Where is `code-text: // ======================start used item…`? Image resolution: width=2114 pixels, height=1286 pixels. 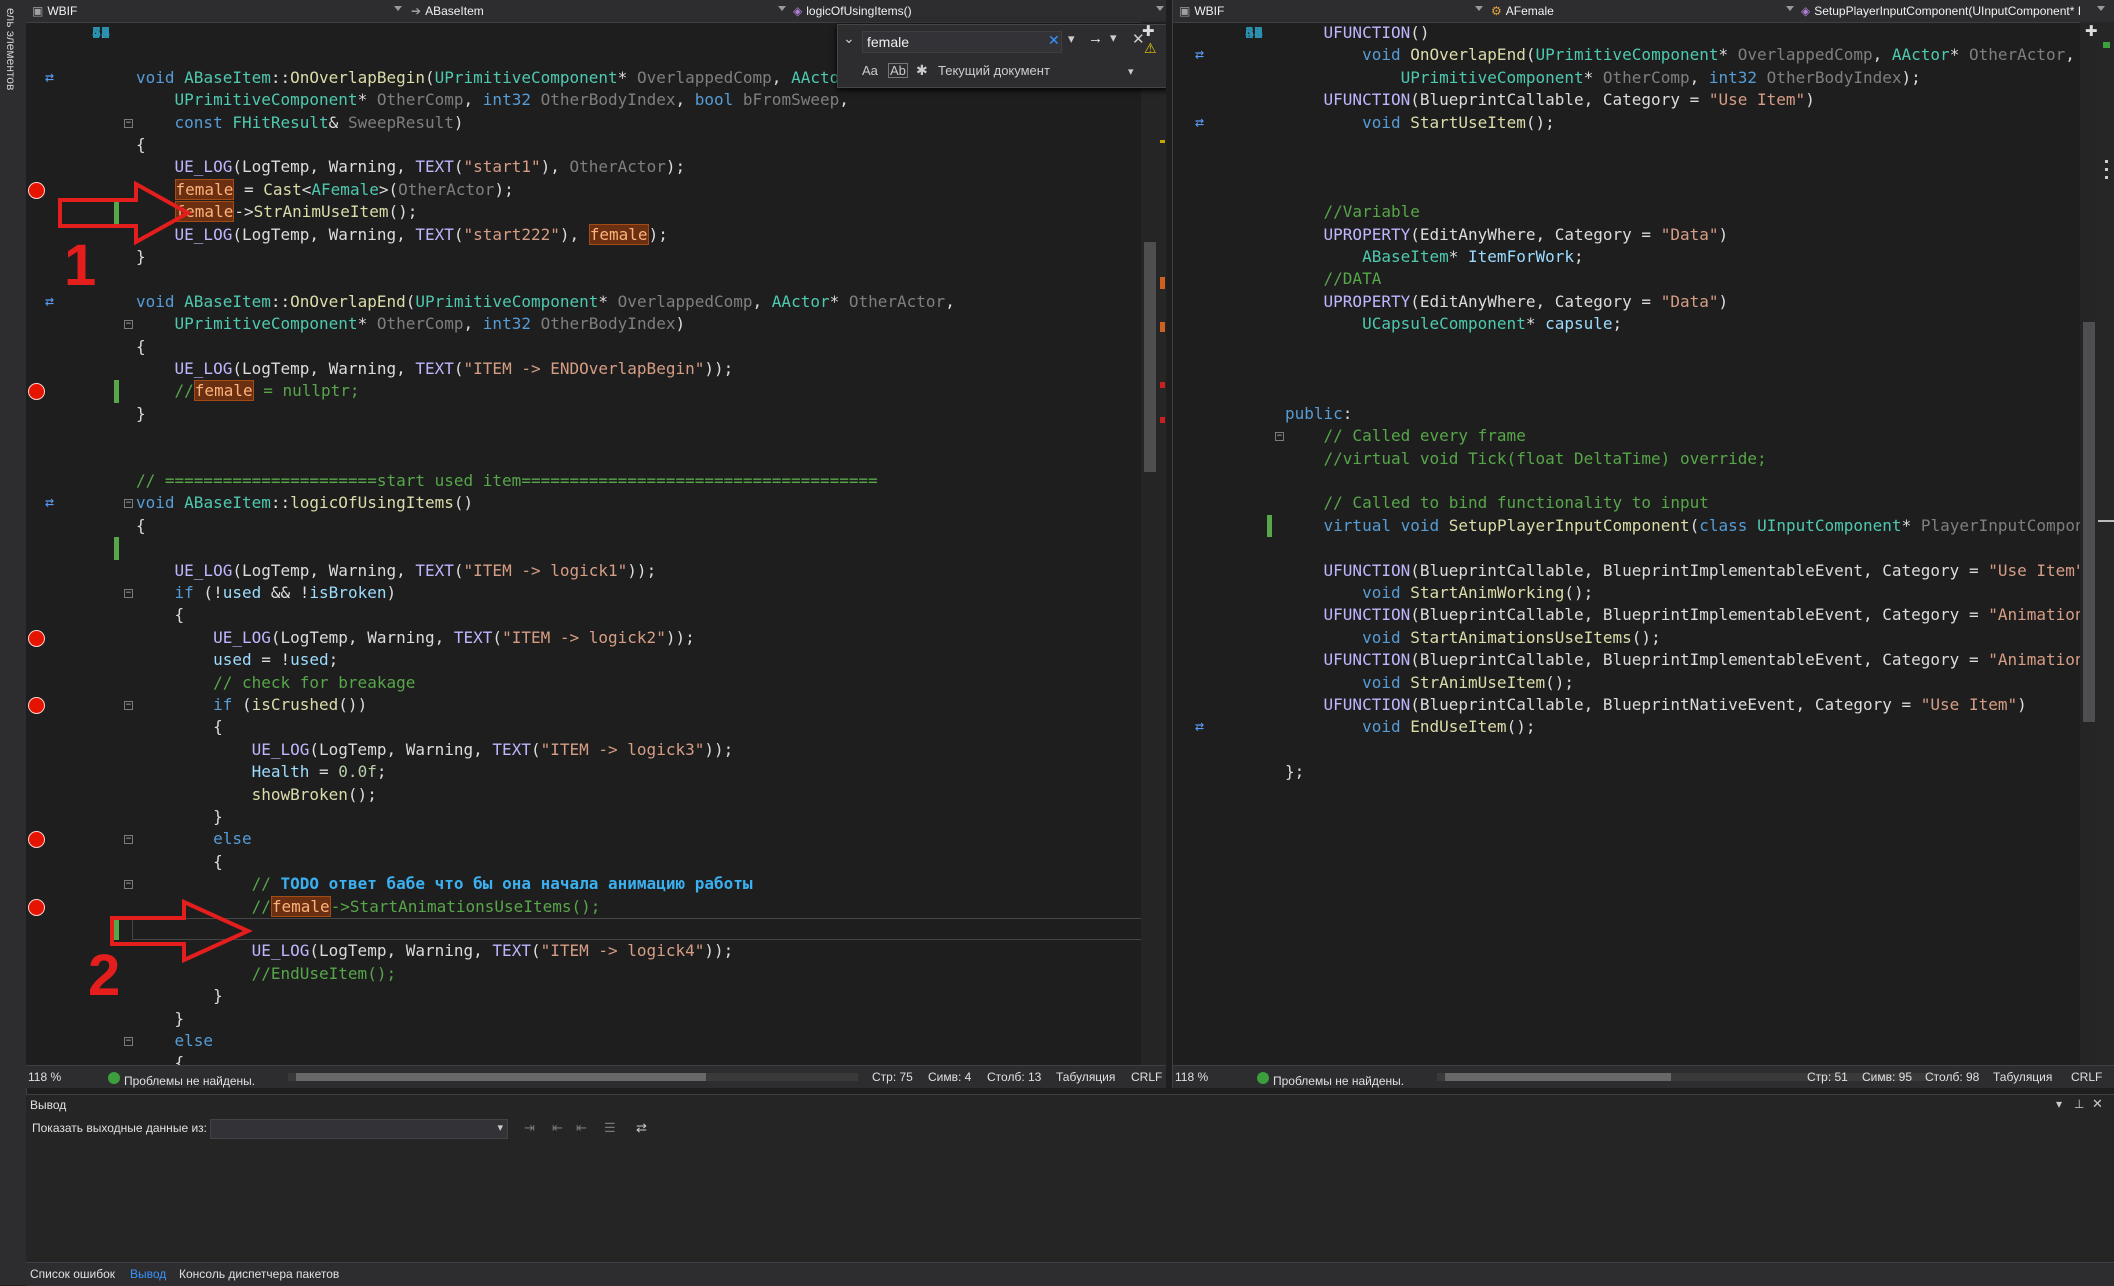 code-text: // ======================start used item… is located at coordinates (507, 481).